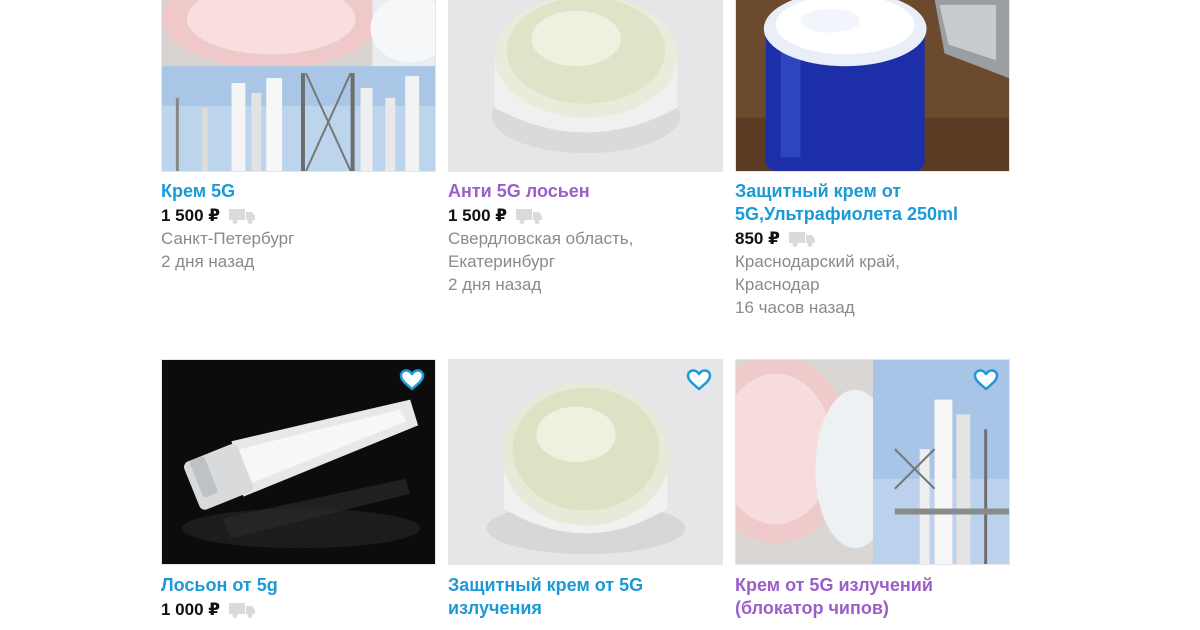  Describe the element at coordinates (219, 585) in the screenshot. I see `listing-title: Лосьон от 5g` at that location.